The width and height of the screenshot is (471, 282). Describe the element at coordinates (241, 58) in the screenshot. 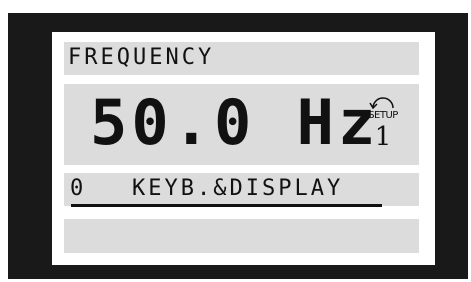

I see `display-line-1: FREQUENCY` at that location.